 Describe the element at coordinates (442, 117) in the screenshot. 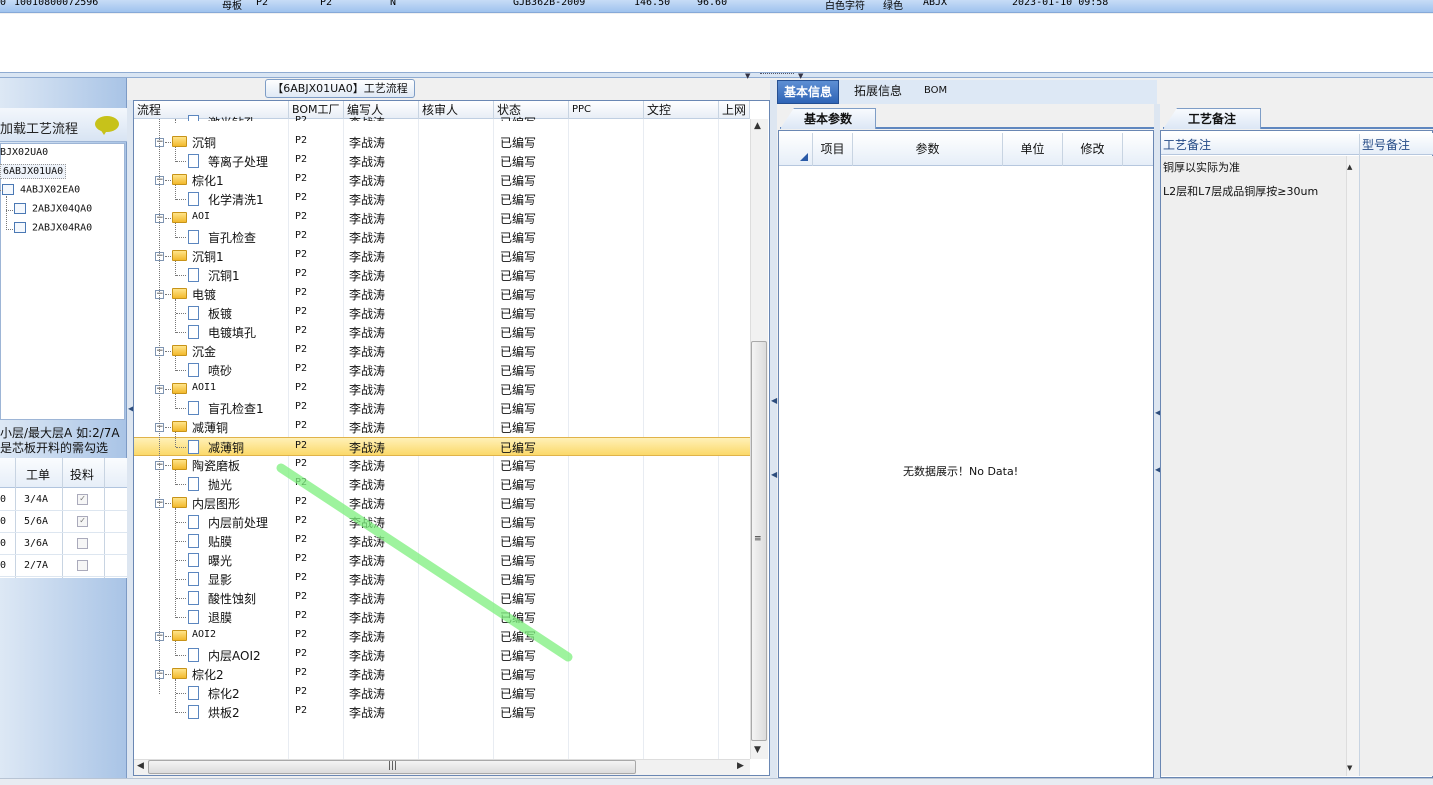

I see `process-row: 激光钻孔 P2 李战涛 已编写` at that location.